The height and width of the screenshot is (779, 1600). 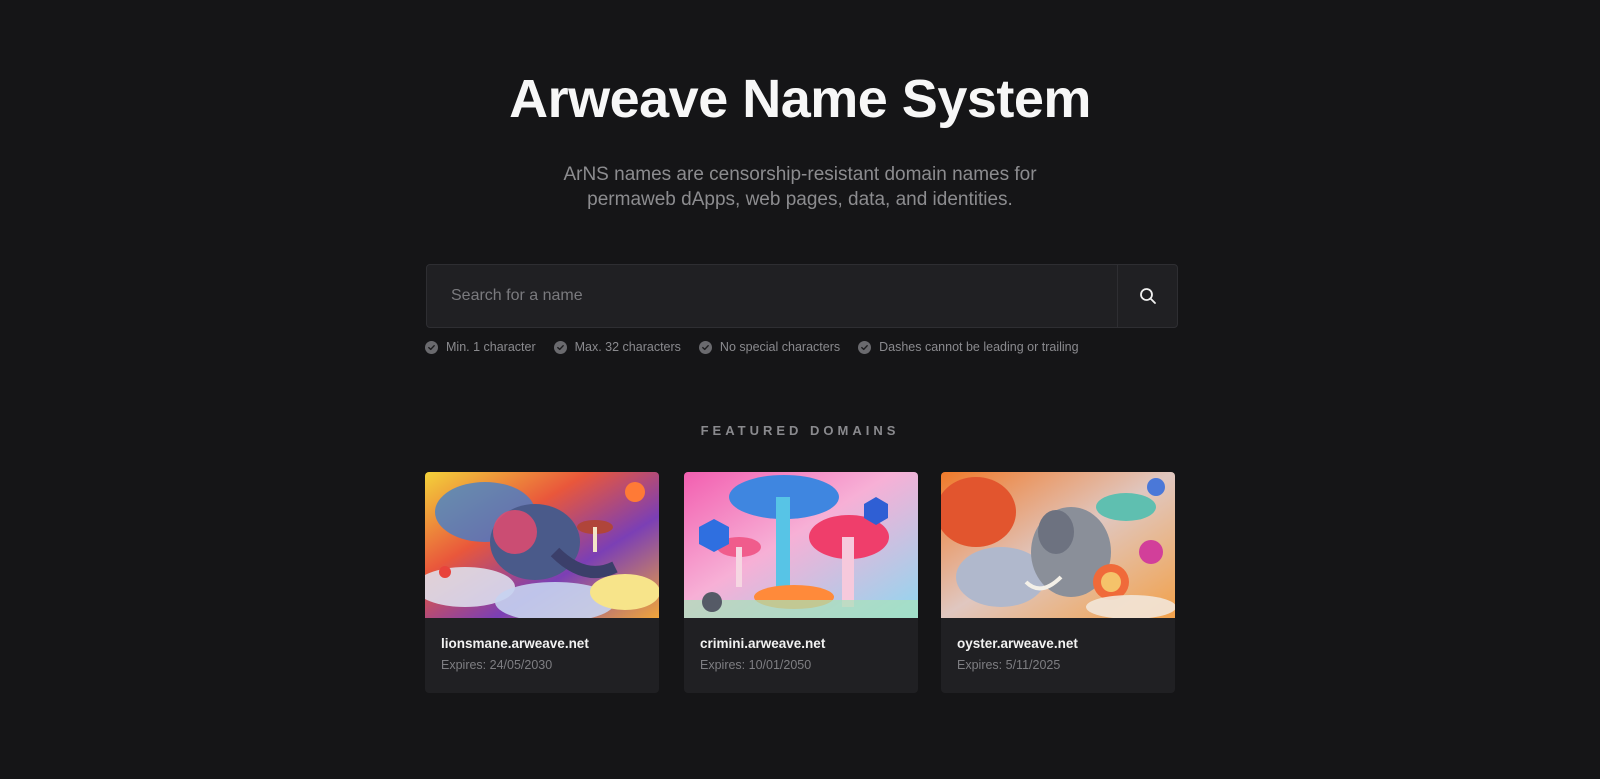 I want to click on featured-domain-card: oyster.arweave.net Expires: 5/11/2025, so click(x=1058, y=582).